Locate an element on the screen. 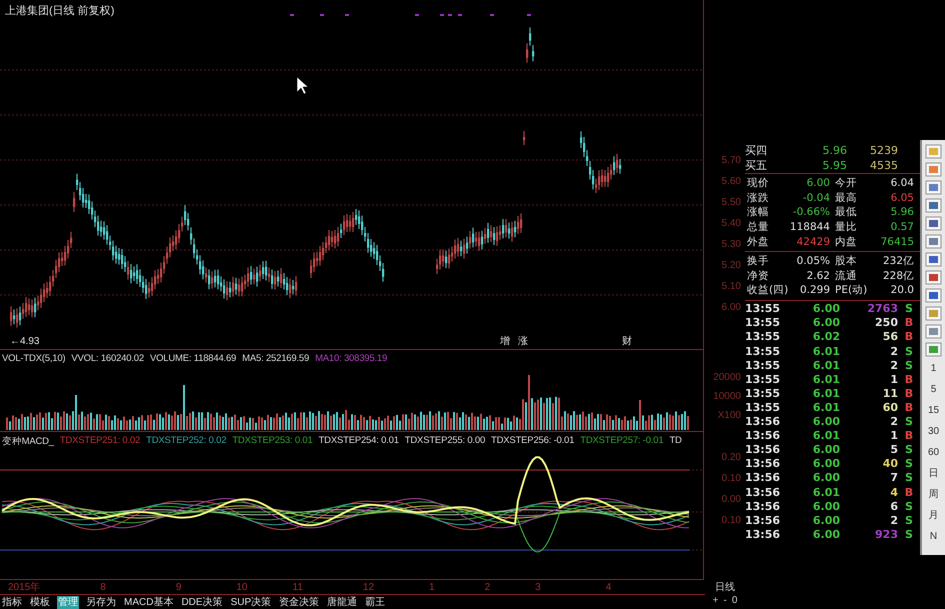 The image size is (945, 609). period-button: 月 is located at coordinates (933, 516).